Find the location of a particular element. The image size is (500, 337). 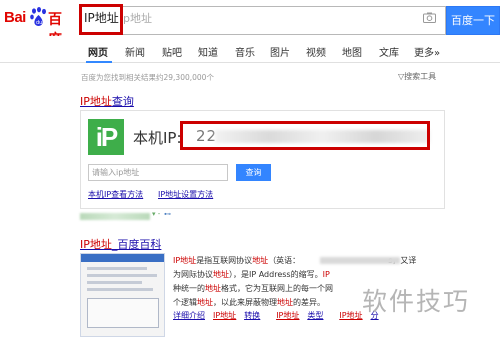

nav-tabs: 网页 新闻 贴吧 知道 音乐 图片 视频 地图 文库 更多» is located at coordinates (250, 49).